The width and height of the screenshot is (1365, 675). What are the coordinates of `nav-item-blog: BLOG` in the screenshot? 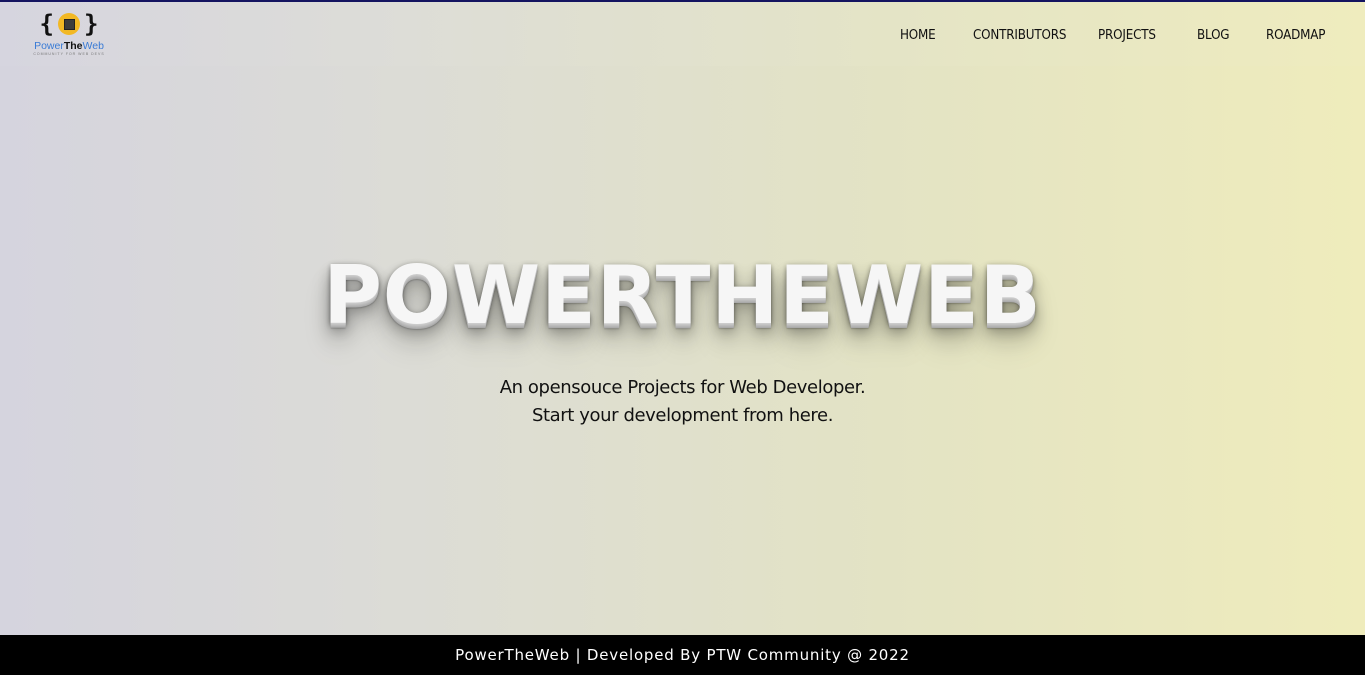 It's located at (1213, 35).